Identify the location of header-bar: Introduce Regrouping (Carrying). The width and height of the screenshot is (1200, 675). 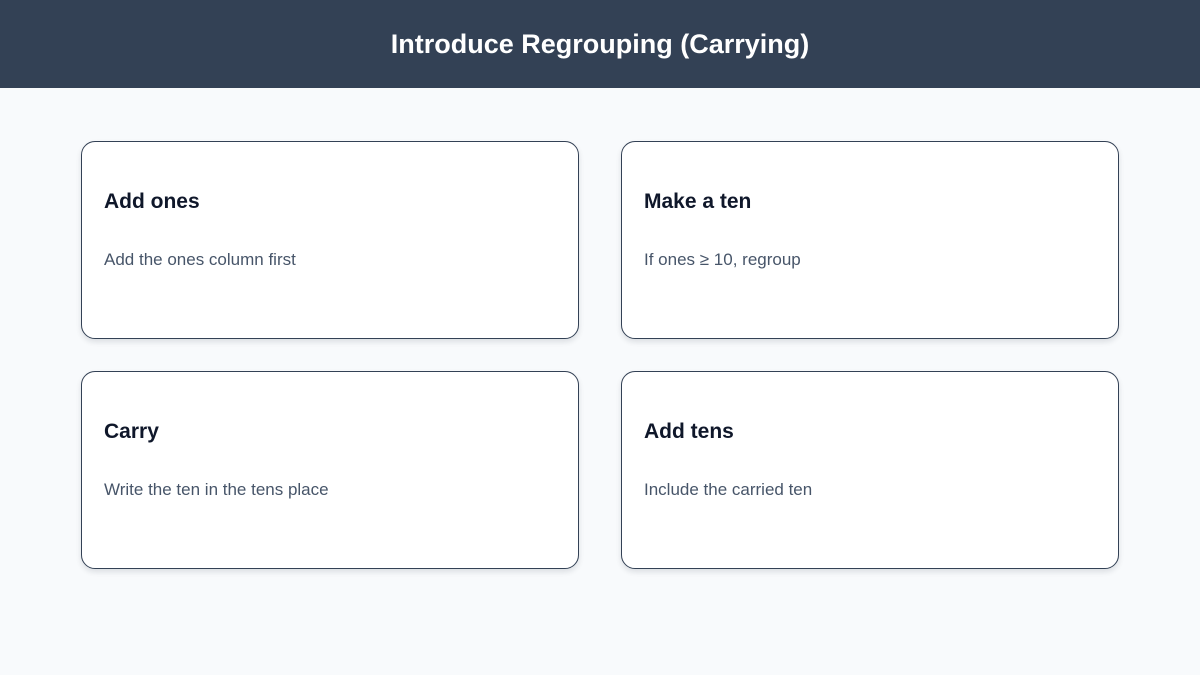
(600, 44).